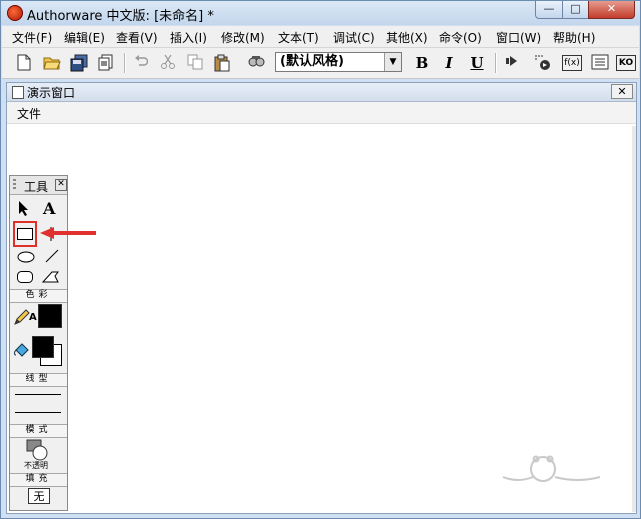 The image size is (641, 519). I want to click on functions-icon: f(x), so click(572, 63).